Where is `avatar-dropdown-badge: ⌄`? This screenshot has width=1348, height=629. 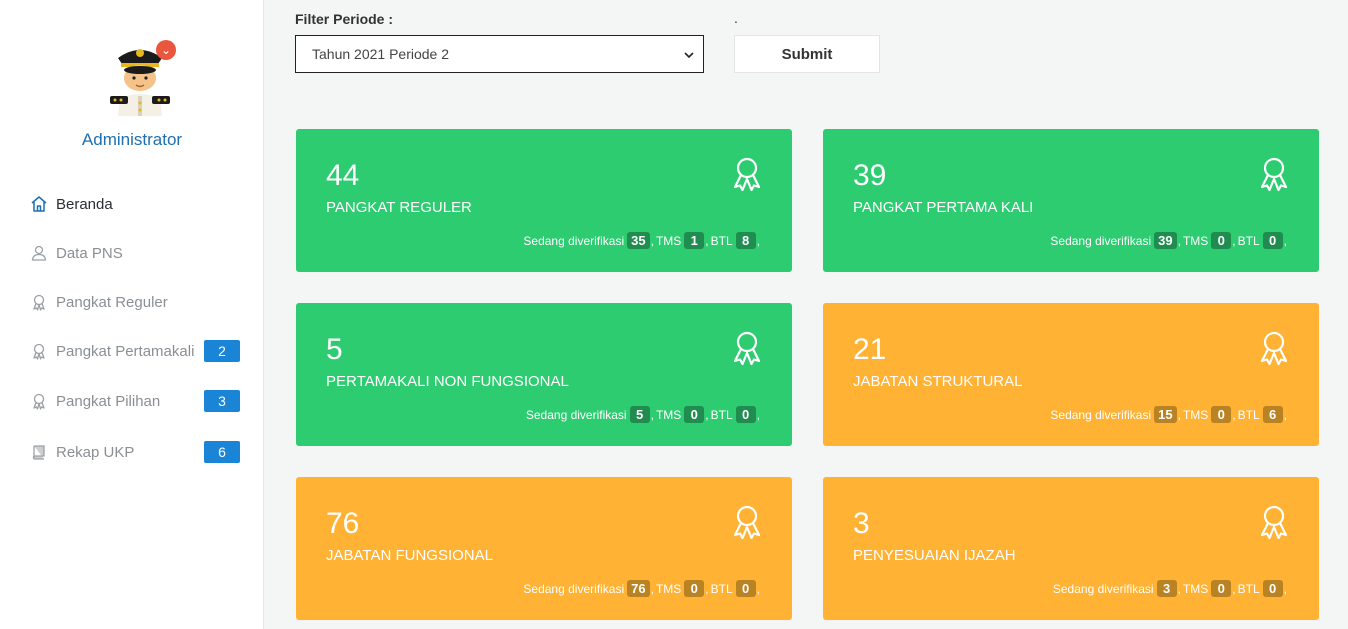
avatar-dropdown-badge: ⌄ is located at coordinates (166, 50).